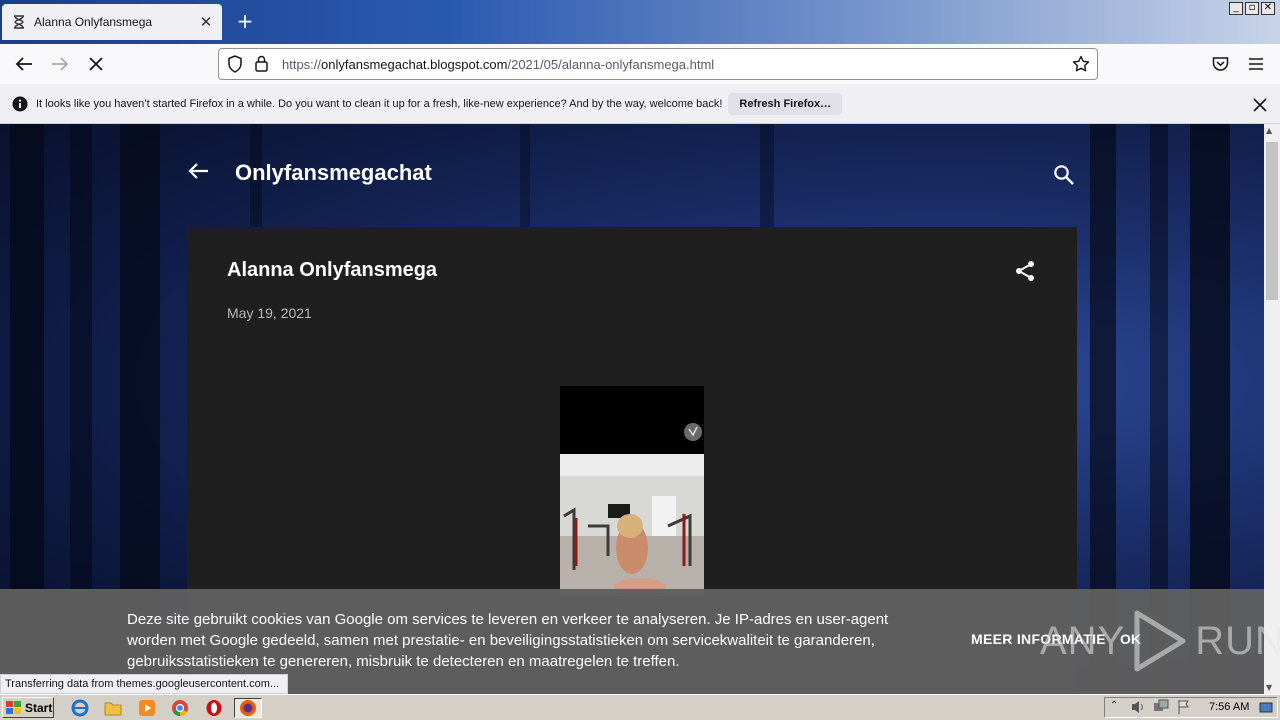  I want to click on system-tray: ⌃ 7:56 AM, so click(1191, 707).